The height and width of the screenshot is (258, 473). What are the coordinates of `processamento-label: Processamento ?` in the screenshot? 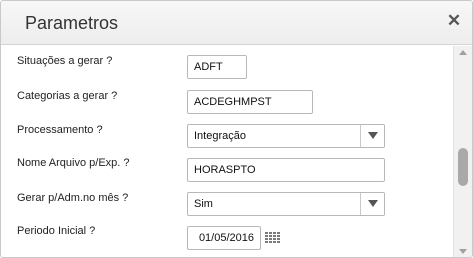 It's located at (60, 130).